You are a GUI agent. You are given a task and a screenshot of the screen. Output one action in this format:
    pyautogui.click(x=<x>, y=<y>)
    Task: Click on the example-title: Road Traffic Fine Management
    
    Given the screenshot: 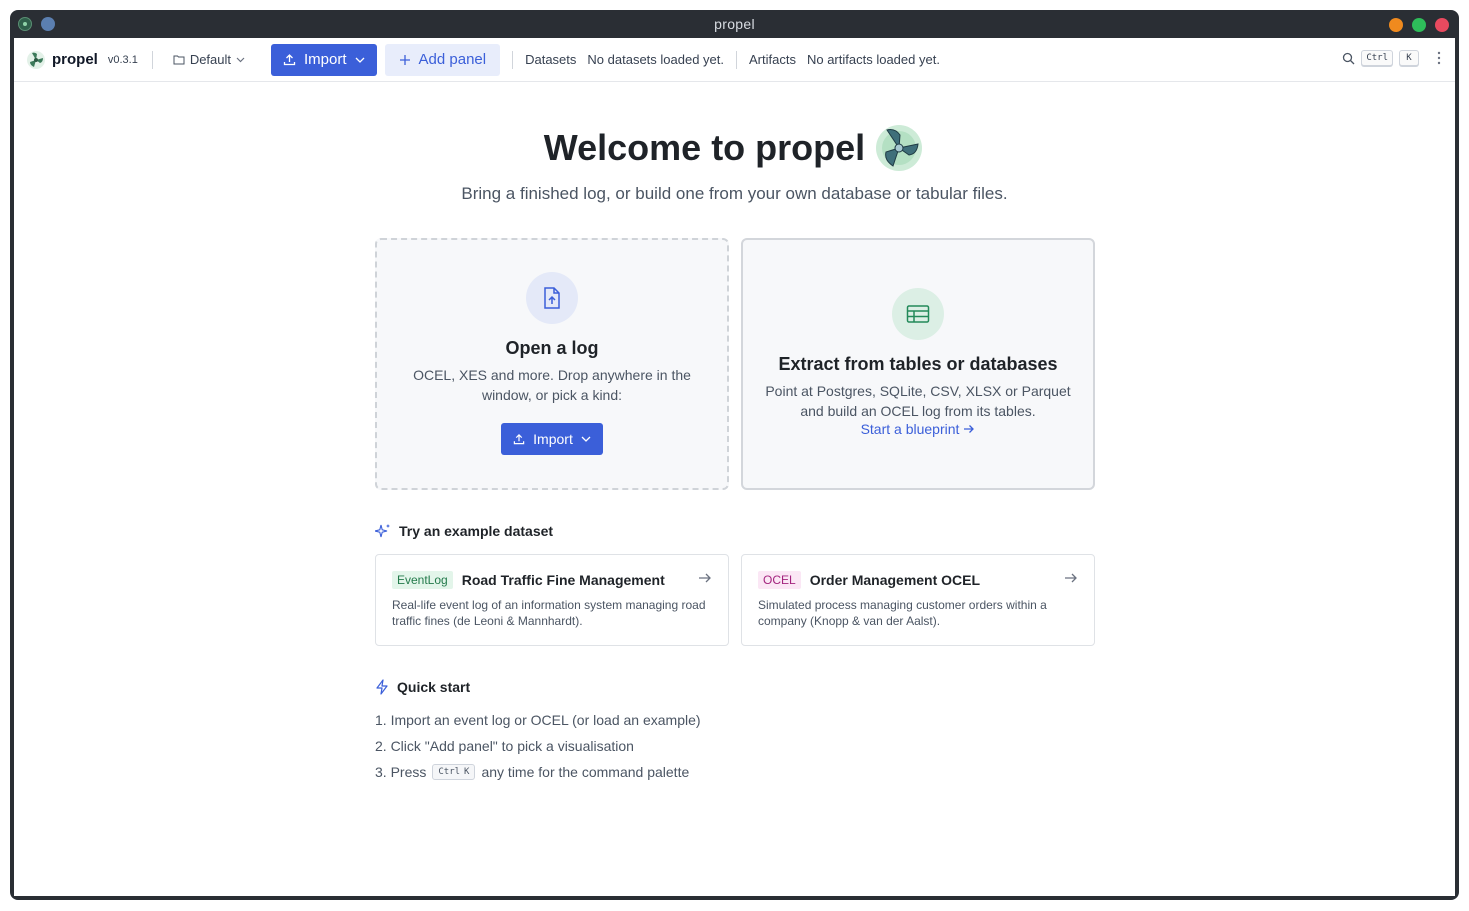 What is the action you would take?
    pyautogui.click(x=563, y=580)
    